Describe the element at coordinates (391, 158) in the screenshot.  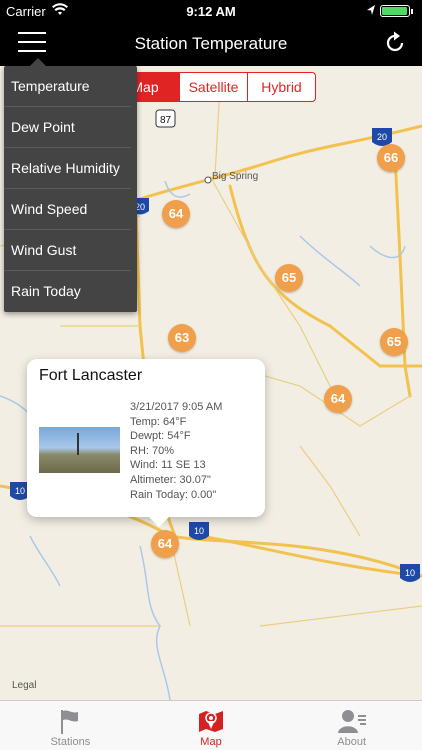
I see `station-marker: 66` at that location.